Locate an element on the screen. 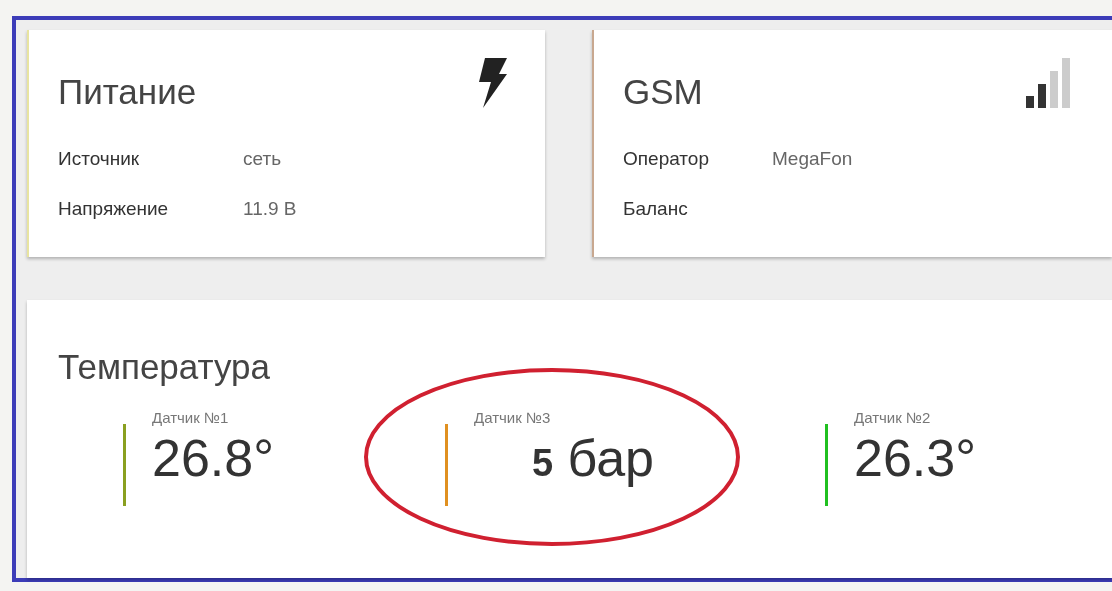  card-title: Питание is located at coordinates (127, 92).